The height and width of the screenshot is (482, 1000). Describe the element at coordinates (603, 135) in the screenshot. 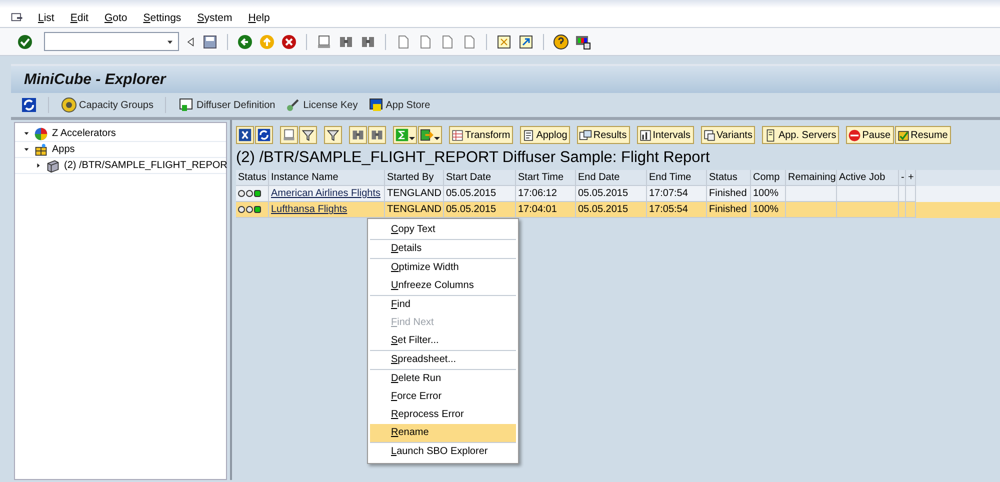

I see `toolbar-button: Results` at that location.